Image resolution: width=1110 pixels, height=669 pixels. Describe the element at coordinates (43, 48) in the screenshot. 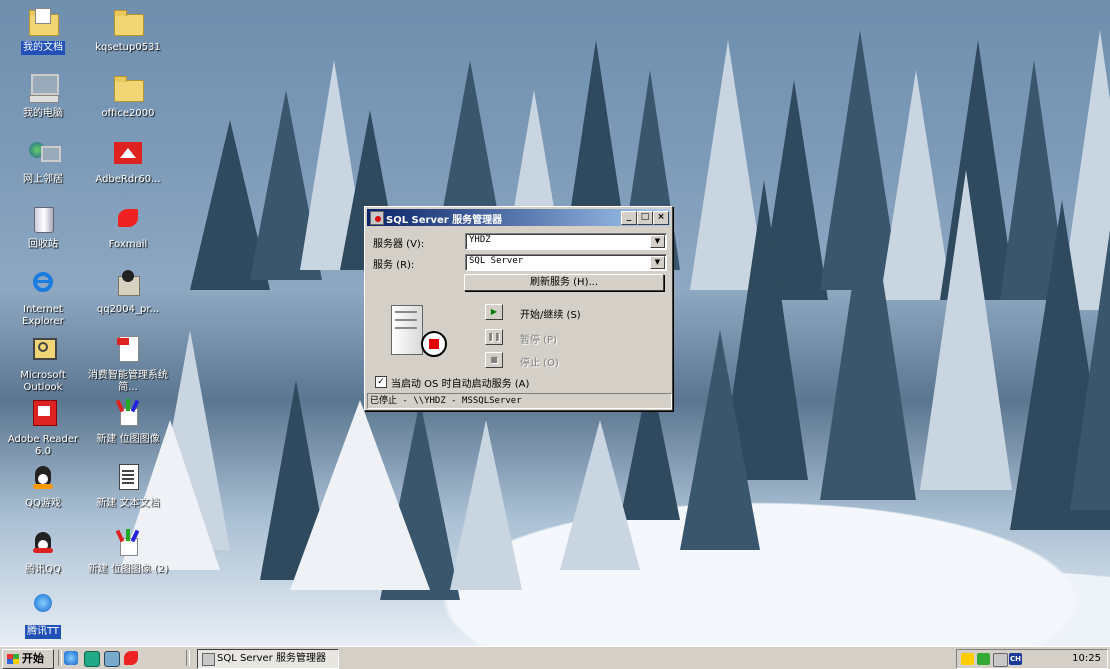

I see `desktop-icon-label: 我的文档` at that location.